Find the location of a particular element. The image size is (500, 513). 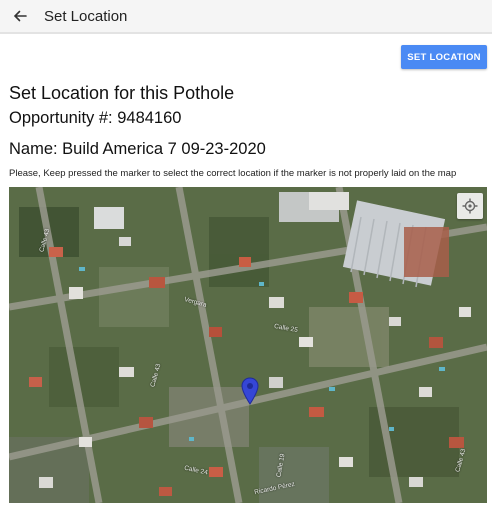

arrow-left-icon is located at coordinates (20, 16).